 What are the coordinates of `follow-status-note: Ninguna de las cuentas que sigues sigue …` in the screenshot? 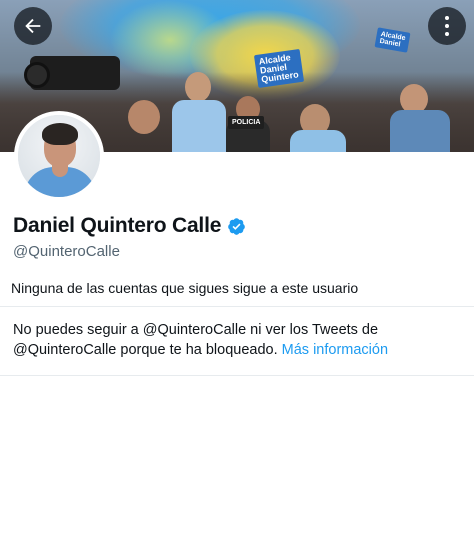 It's located at (185, 288).